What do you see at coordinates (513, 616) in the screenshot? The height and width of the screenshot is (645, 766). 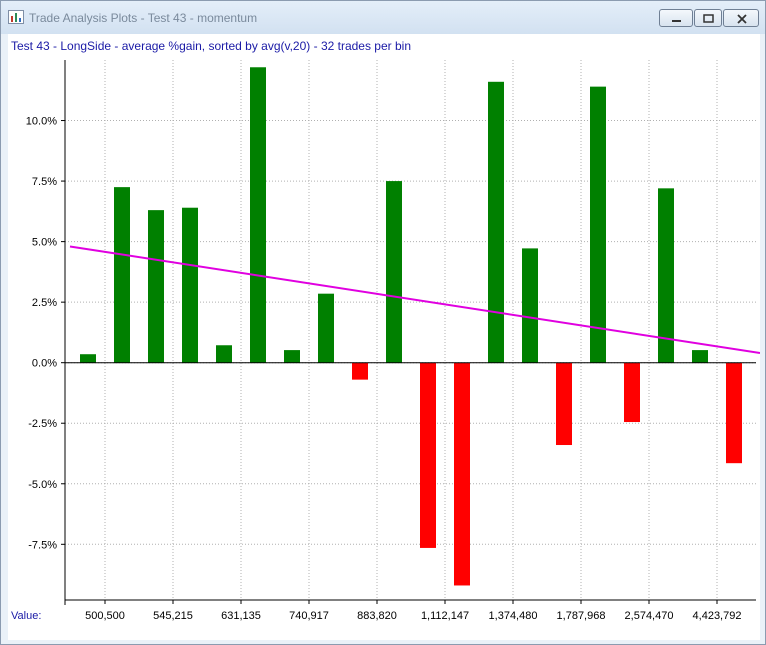 I see `x-tick-label: 1,374,480` at bounding box center [513, 616].